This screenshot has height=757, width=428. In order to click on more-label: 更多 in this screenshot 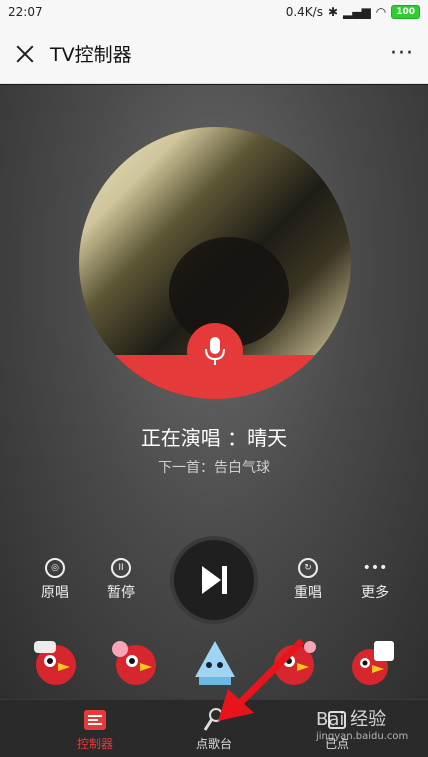, I will do `click(375, 593)`.